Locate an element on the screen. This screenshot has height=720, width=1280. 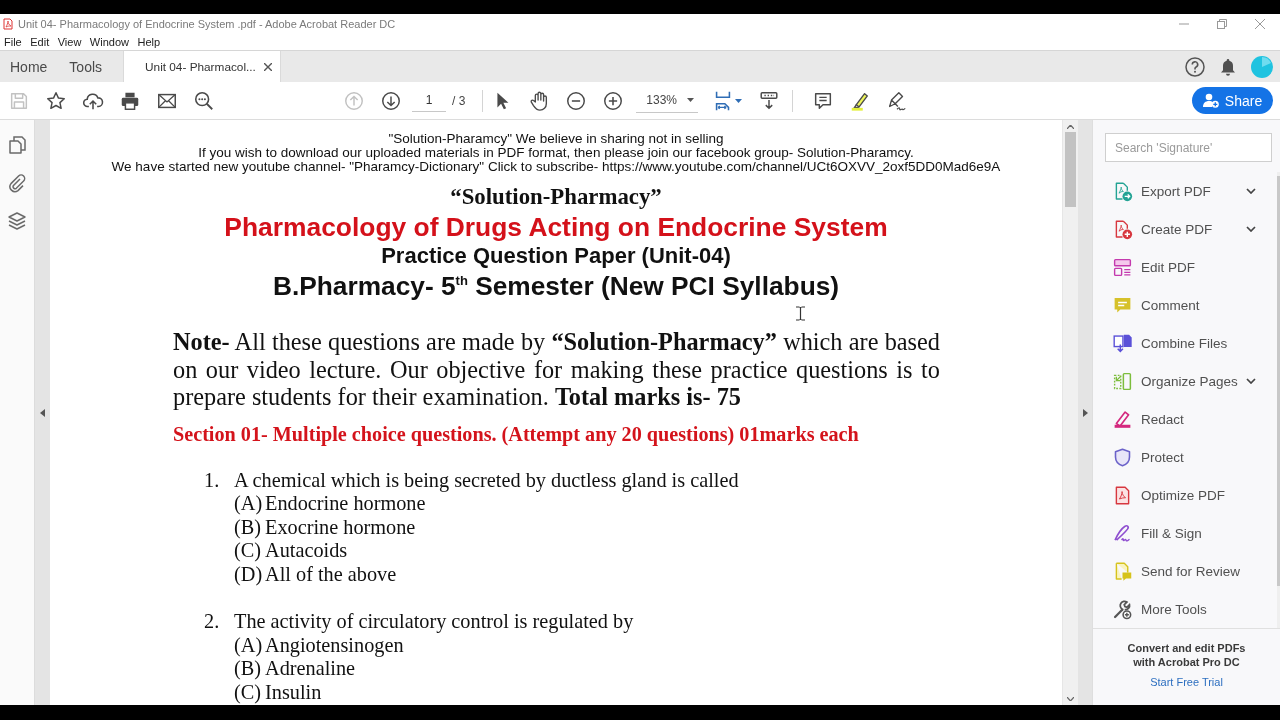
zoom-in-icon is located at coordinates (612, 100).